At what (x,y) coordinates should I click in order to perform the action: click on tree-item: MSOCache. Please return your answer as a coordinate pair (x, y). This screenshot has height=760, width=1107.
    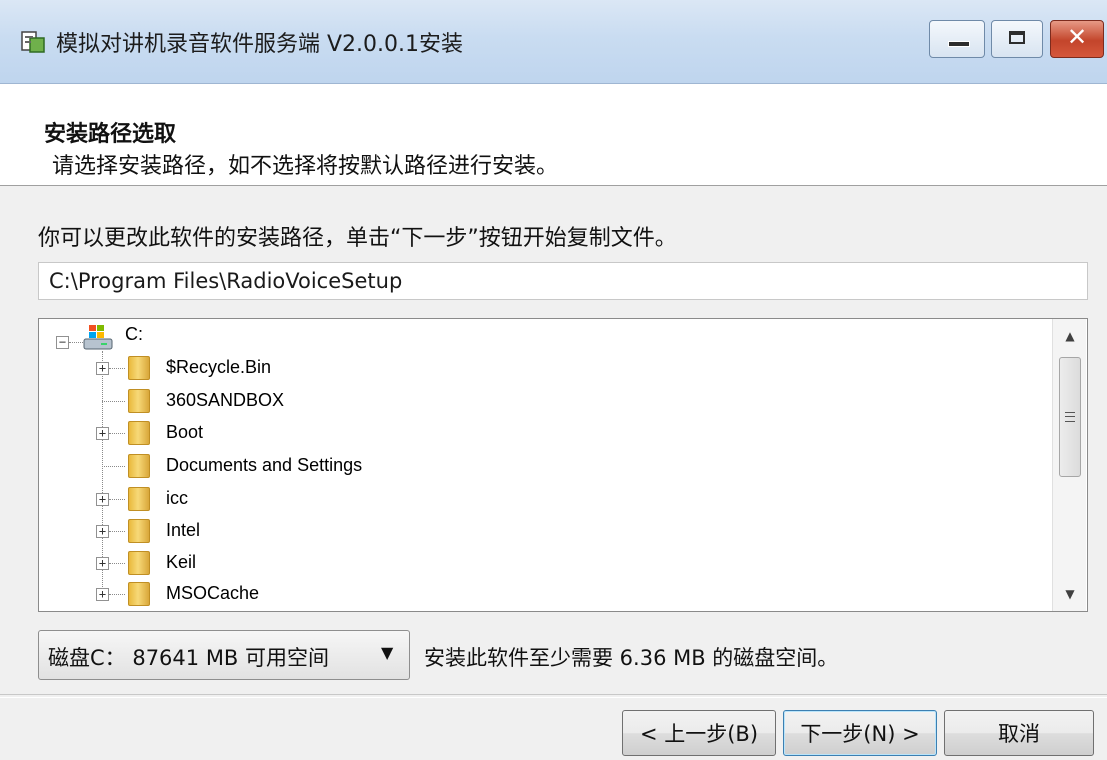
    Looking at the image, I should click on (212, 597).